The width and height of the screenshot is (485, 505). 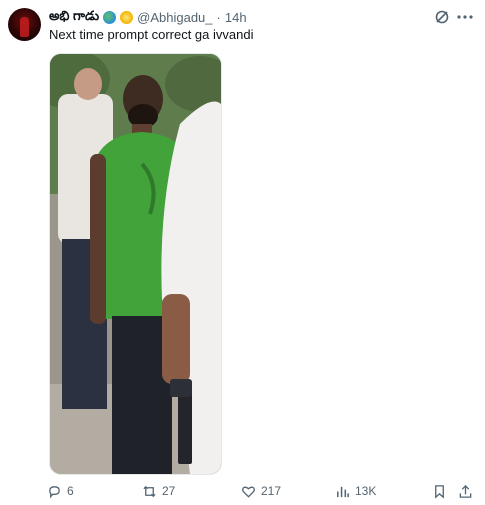 I want to click on display-name: అభి గాడు, so click(x=74, y=17).